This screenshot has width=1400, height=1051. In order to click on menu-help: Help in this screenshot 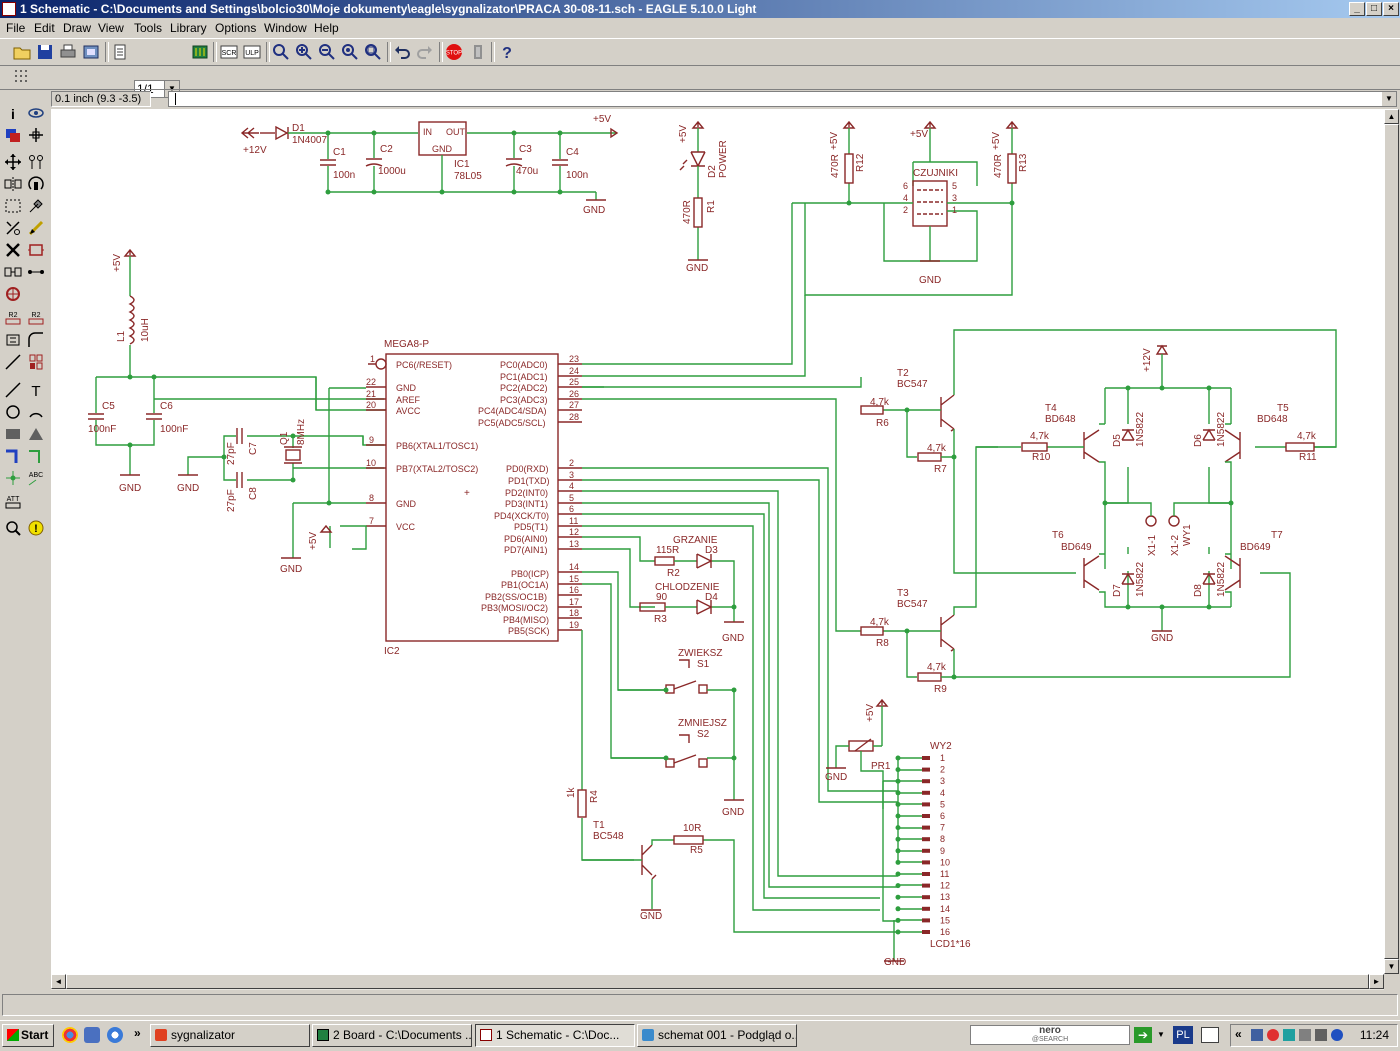, I will do `click(326, 28)`.